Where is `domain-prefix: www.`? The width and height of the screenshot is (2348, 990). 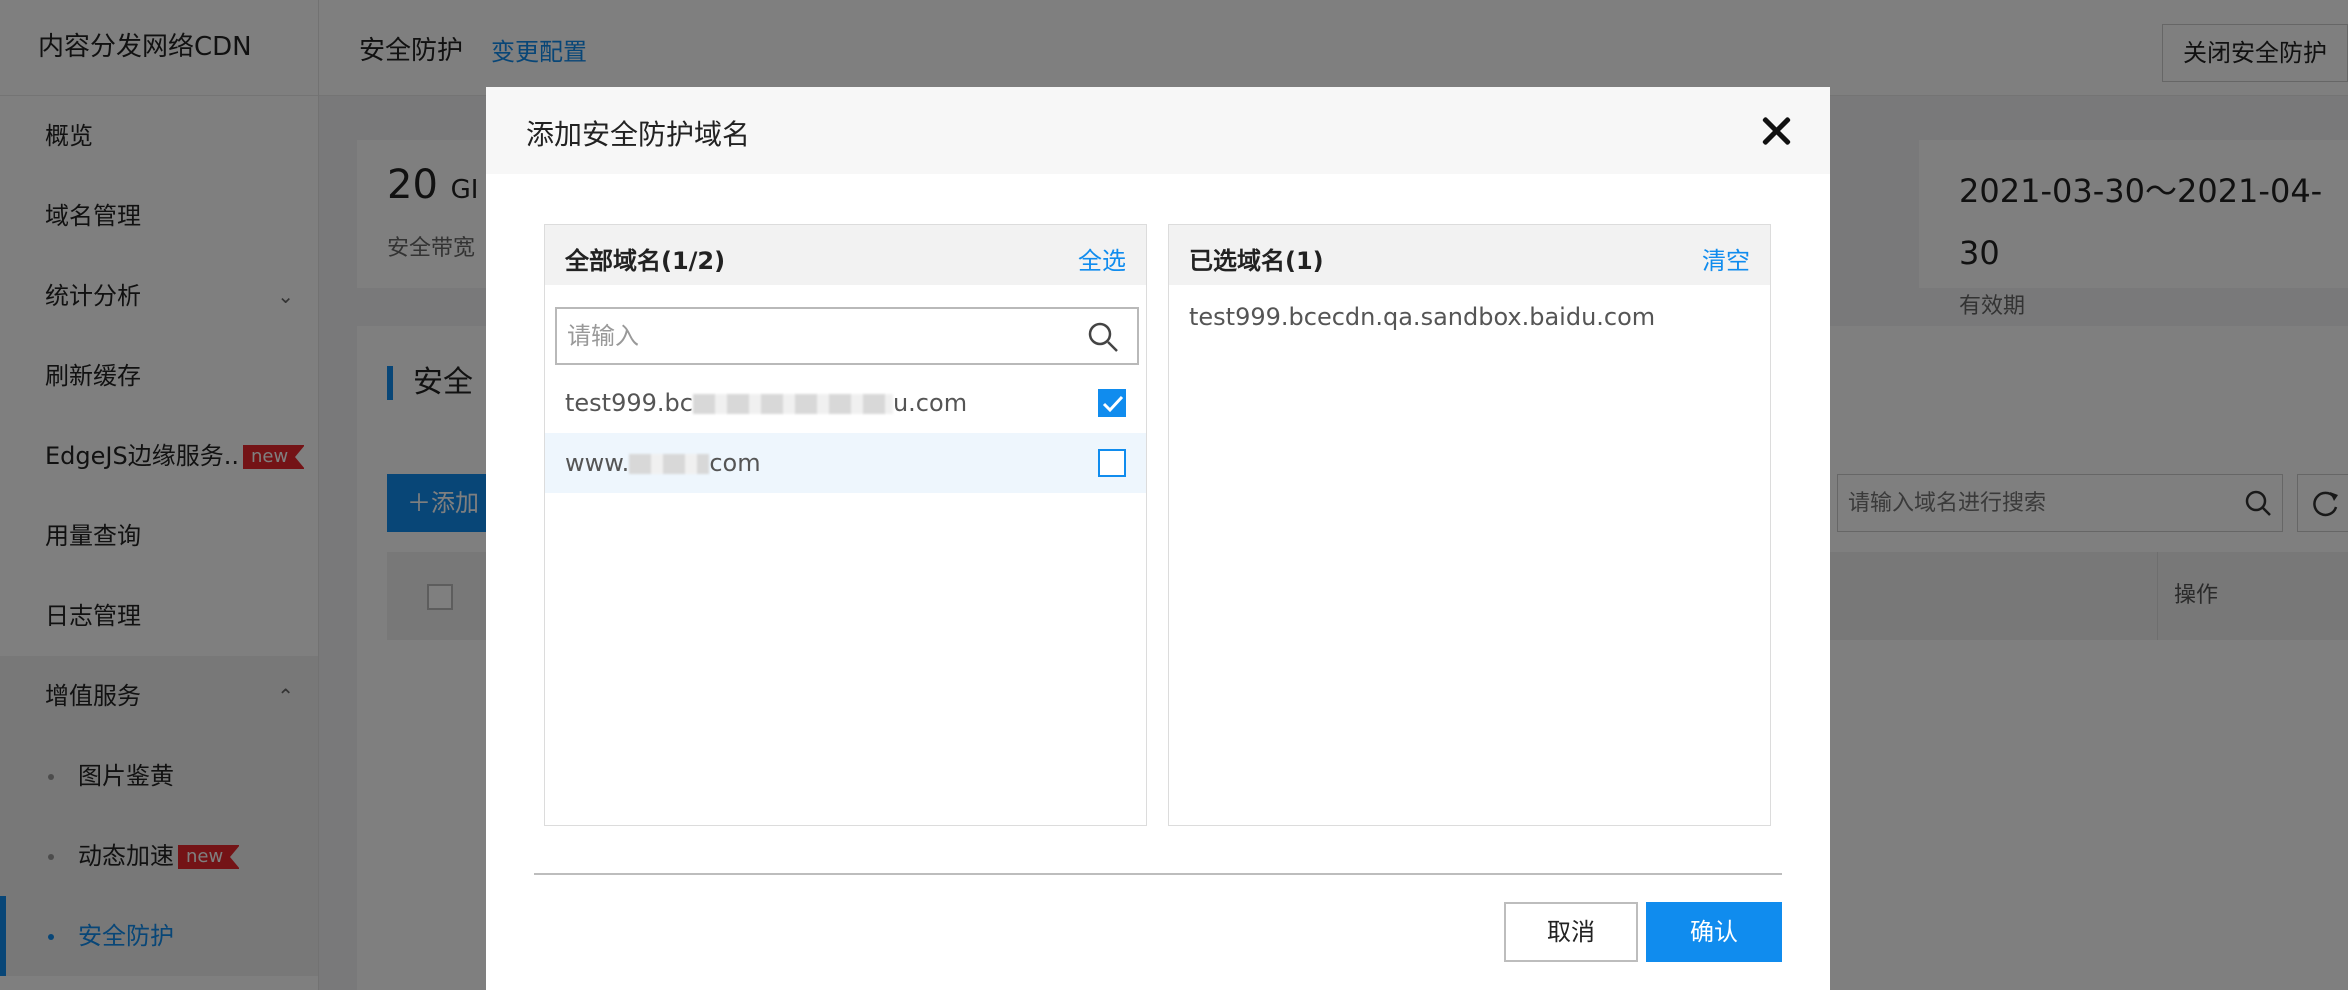 domain-prefix: www. is located at coordinates (597, 463).